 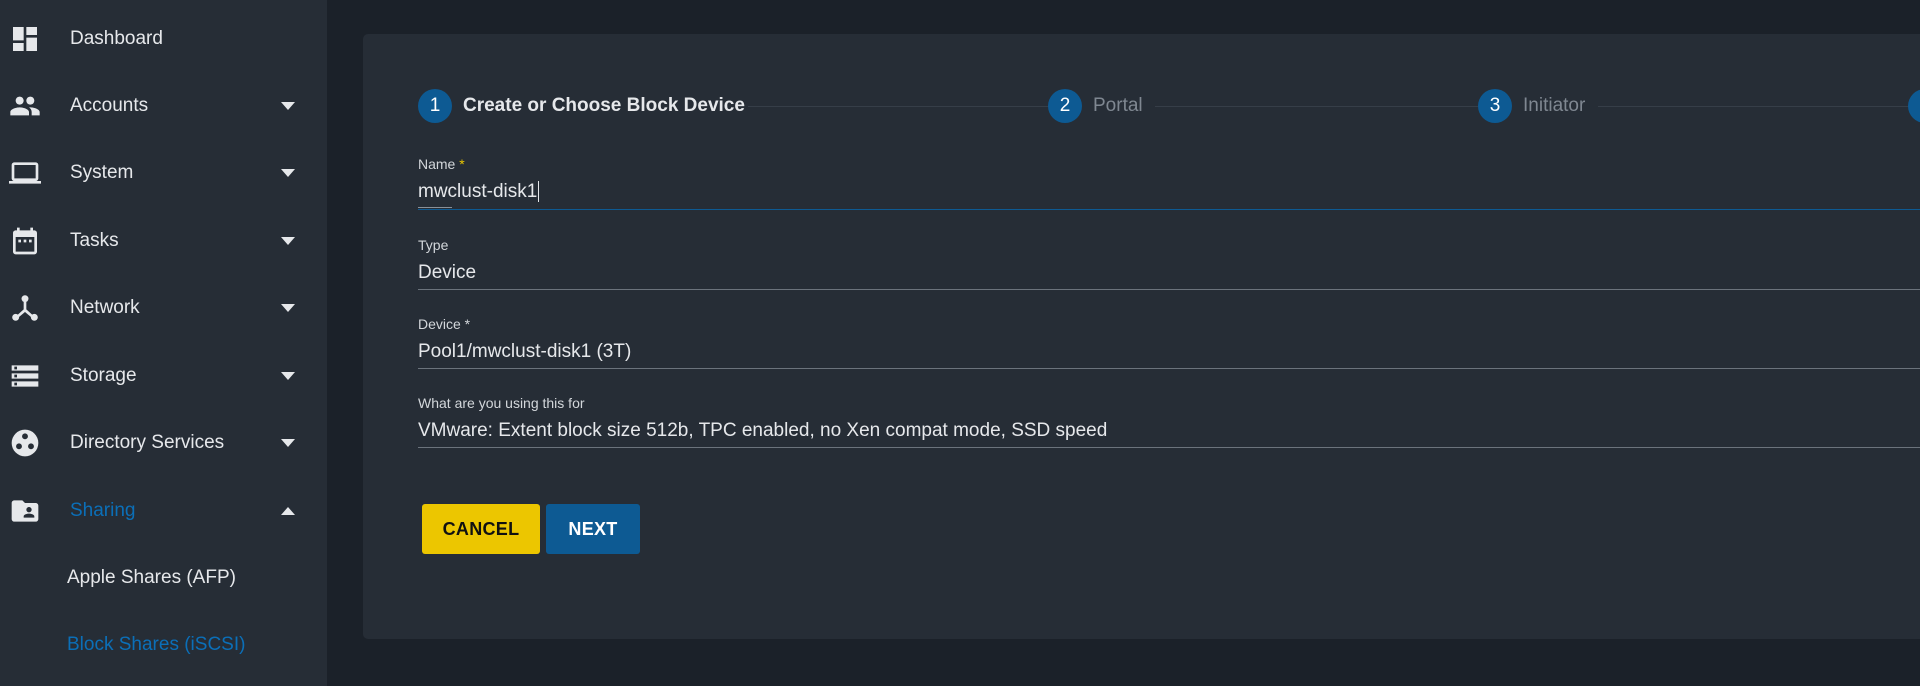 I want to click on sidebar-item-system: System, so click(x=163, y=172).